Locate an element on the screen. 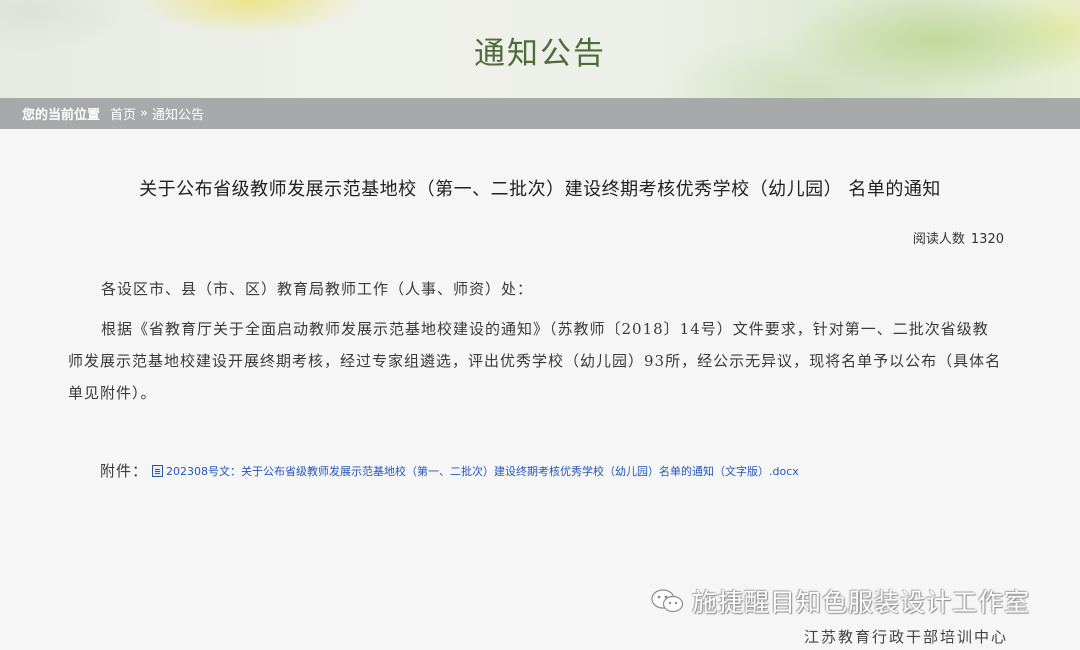 The height and width of the screenshot is (650, 1080). breadcrumb-current-link: 通知公告 is located at coordinates (178, 113).